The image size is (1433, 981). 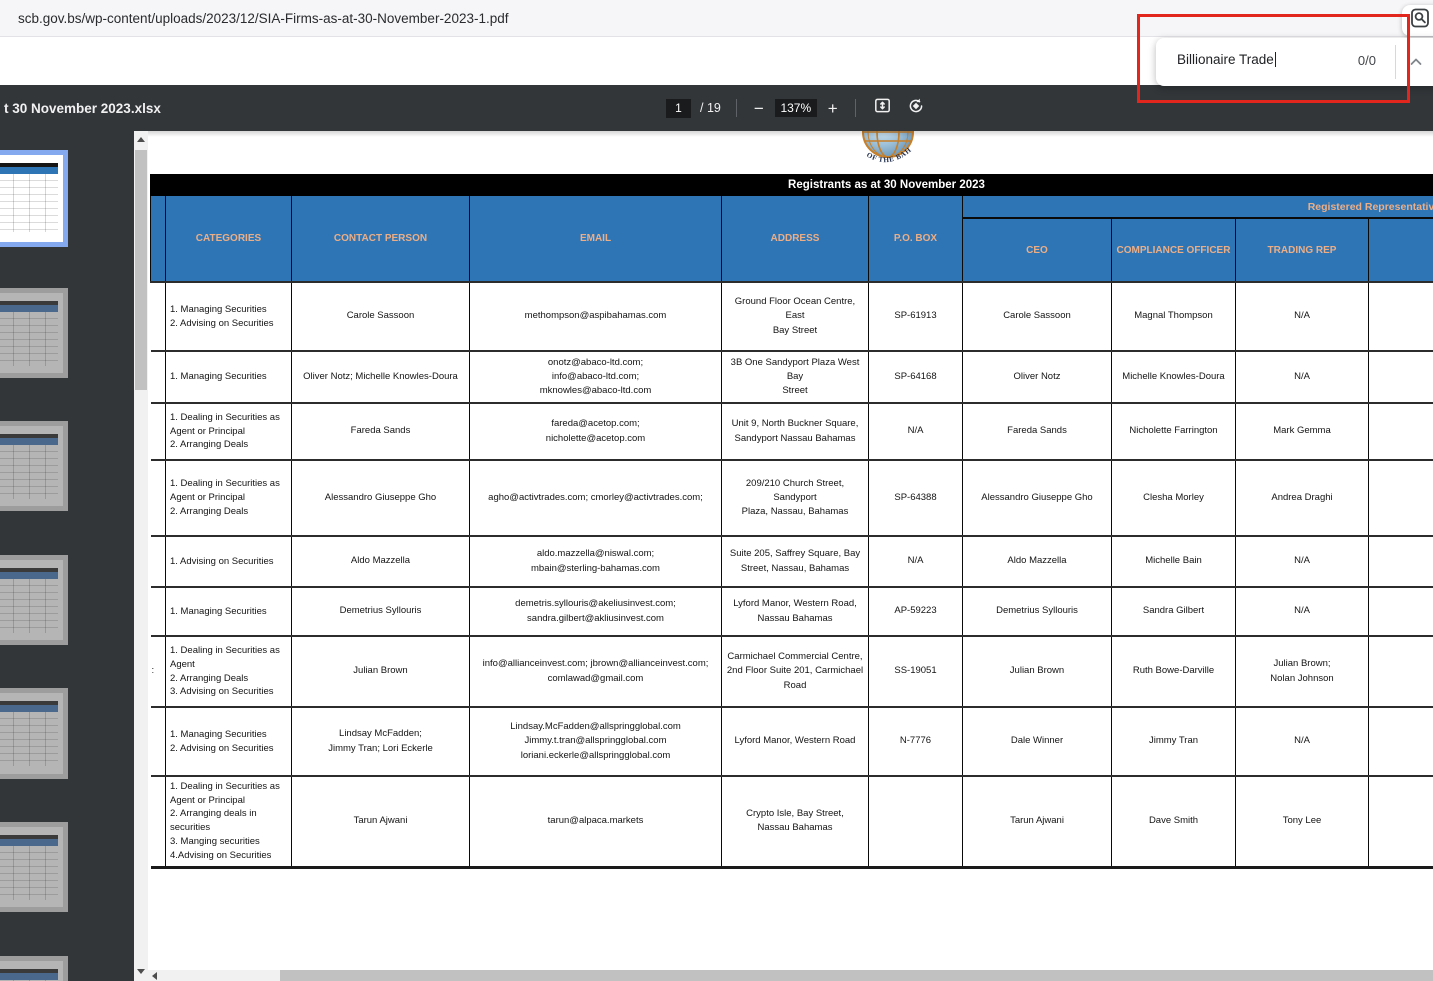 What do you see at coordinates (1294, 62) in the screenshot?
I see `find-bar: Billionaire Trade 0/0` at bounding box center [1294, 62].